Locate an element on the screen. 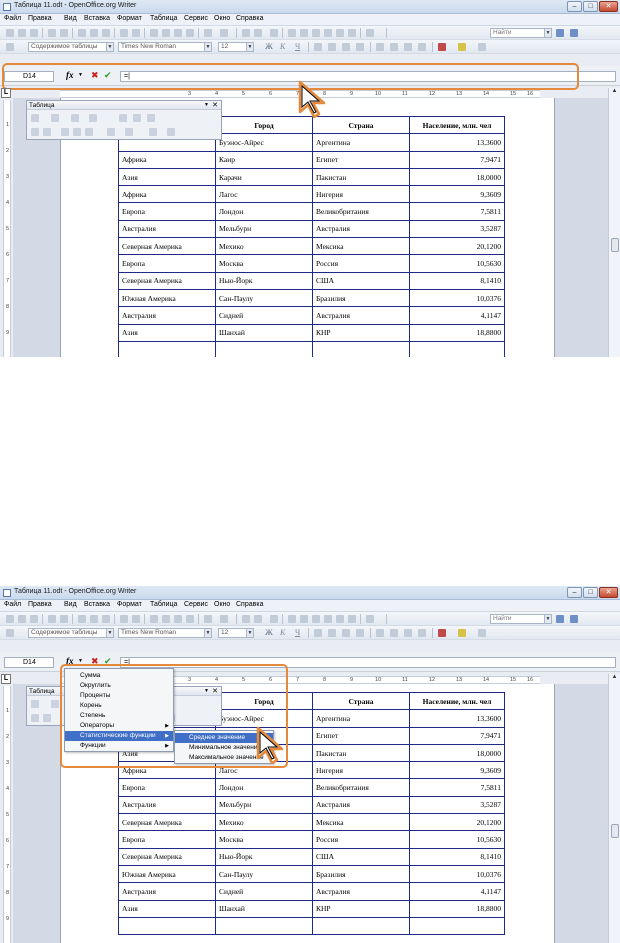 The height and width of the screenshot is (943, 620). italic-button: К is located at coordinates (282, 632).